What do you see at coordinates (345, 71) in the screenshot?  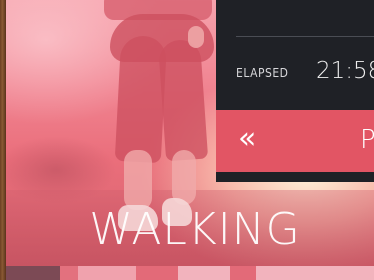 I see `elapsed-time: 21:58` at bounding box center [345, 71].